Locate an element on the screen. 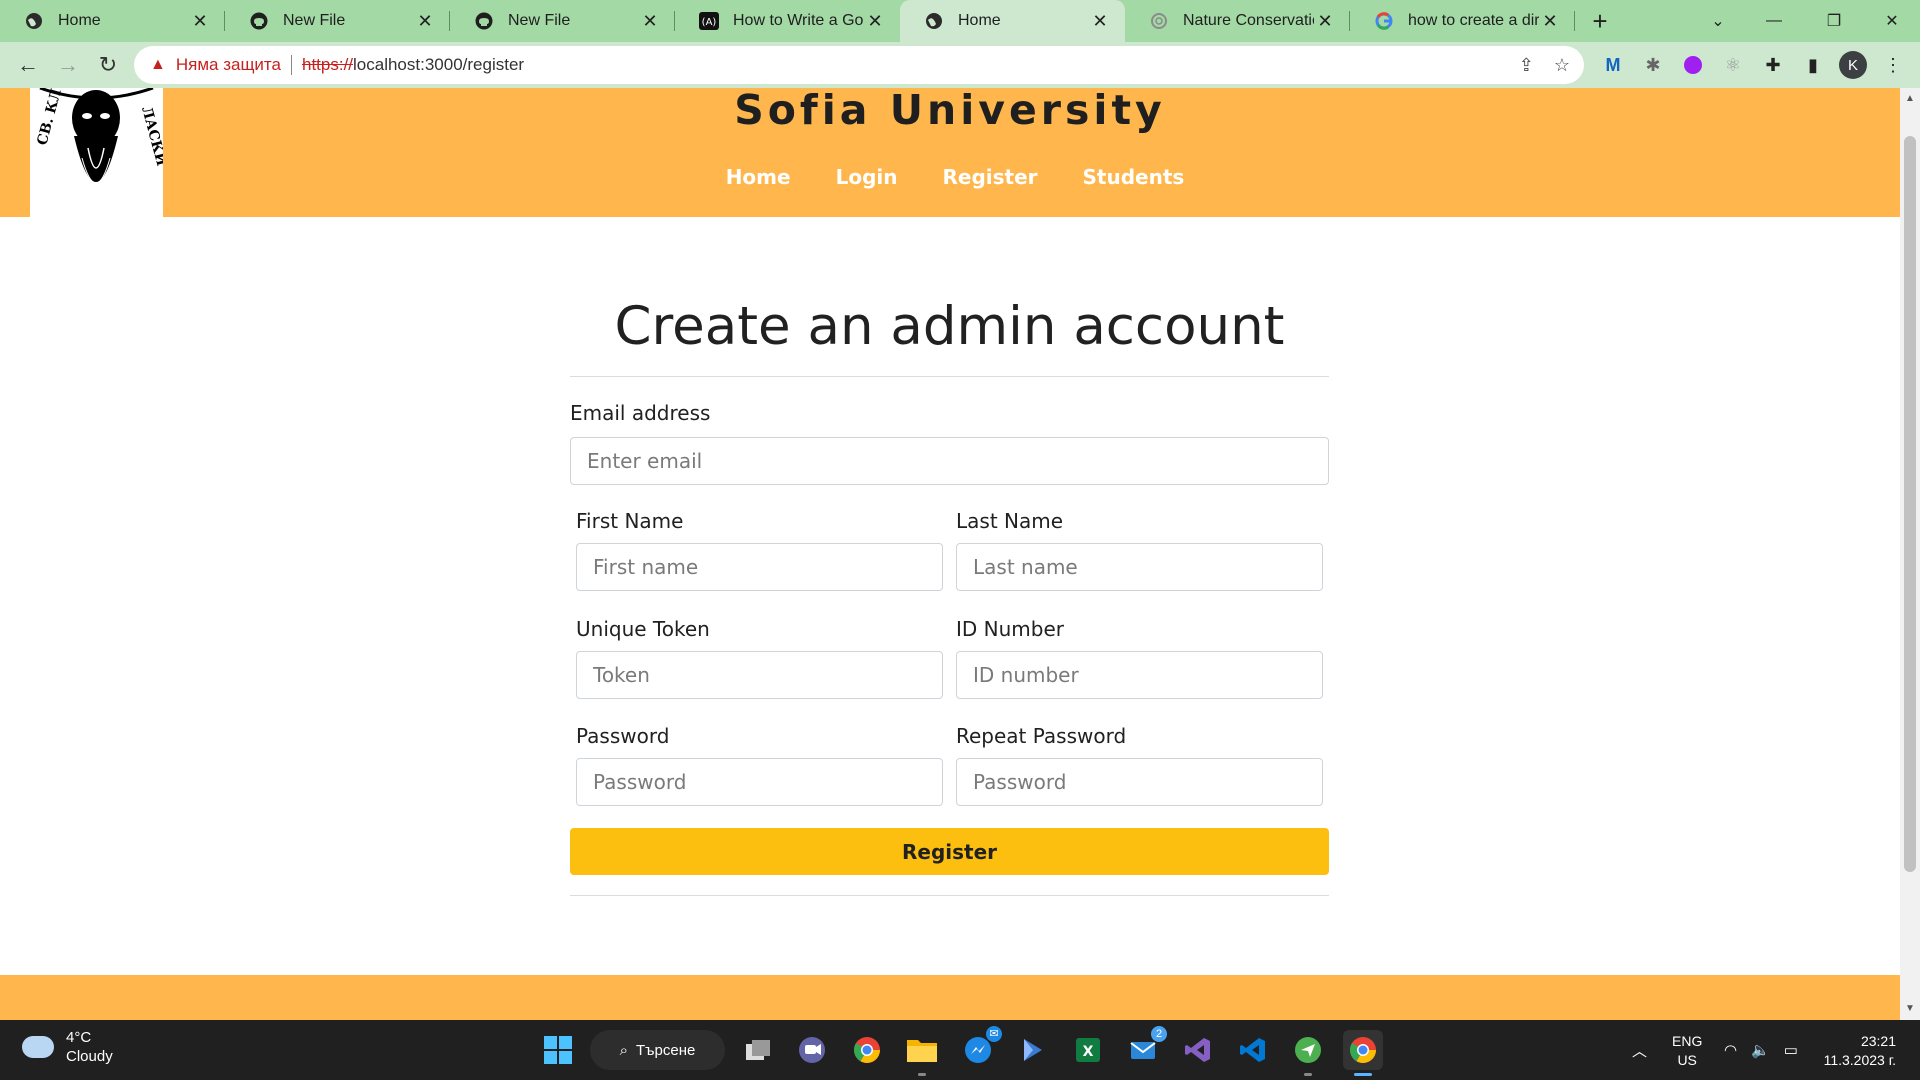  excel-icon: X is located at coordinates (1088, 1050).